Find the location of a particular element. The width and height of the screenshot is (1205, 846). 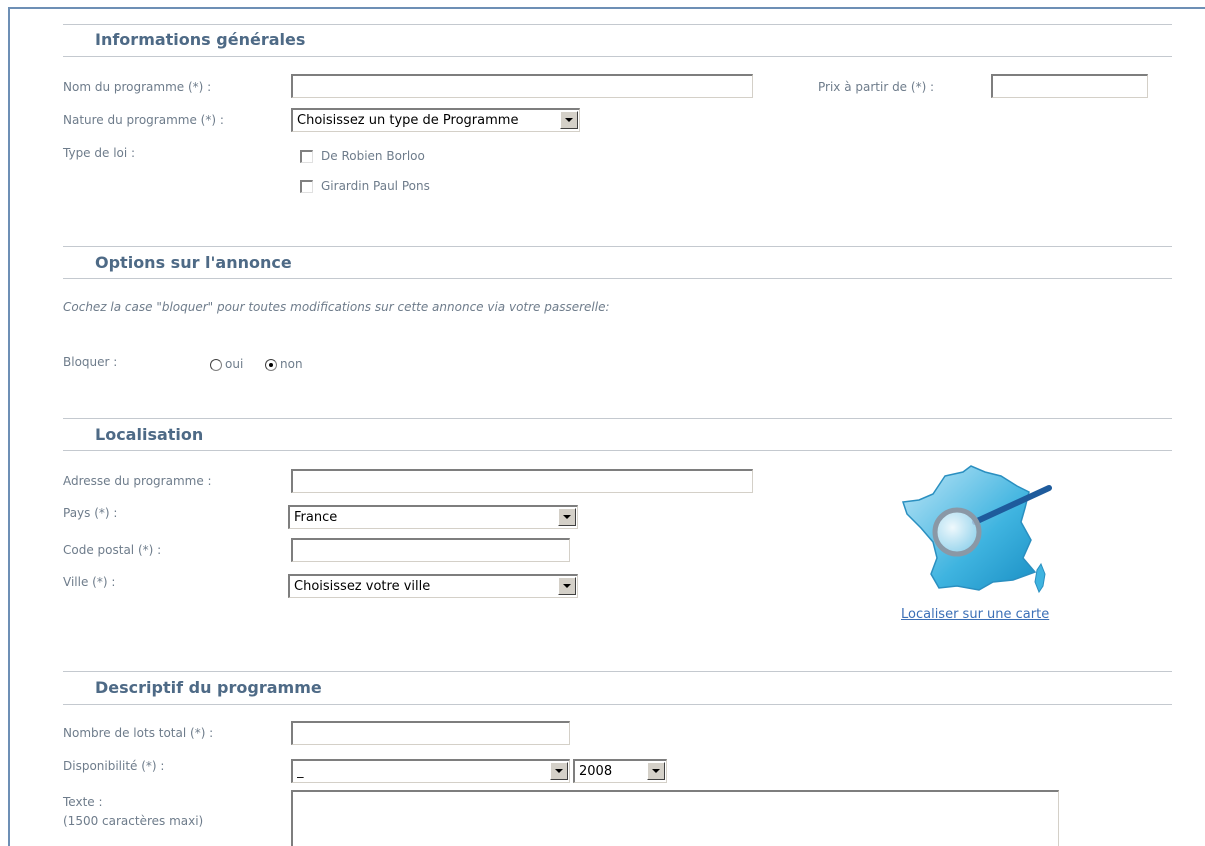

law-type-label: Type de loi : is located at coordinates (99, 153).